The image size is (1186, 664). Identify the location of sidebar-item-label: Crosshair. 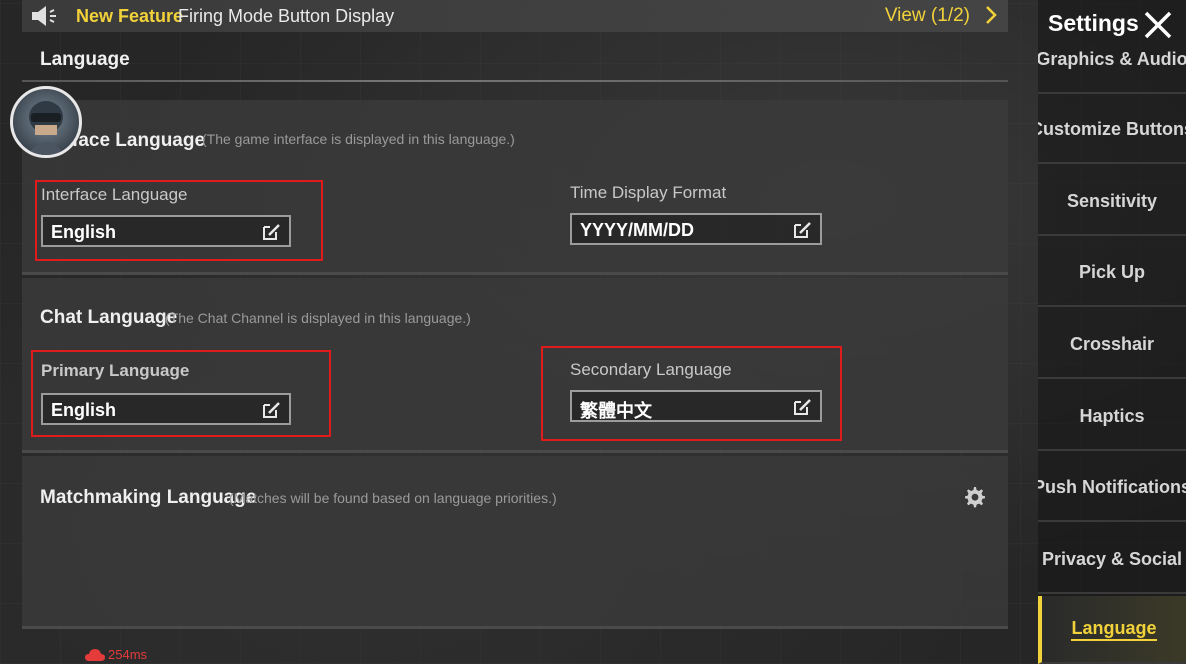
(1112, 343).